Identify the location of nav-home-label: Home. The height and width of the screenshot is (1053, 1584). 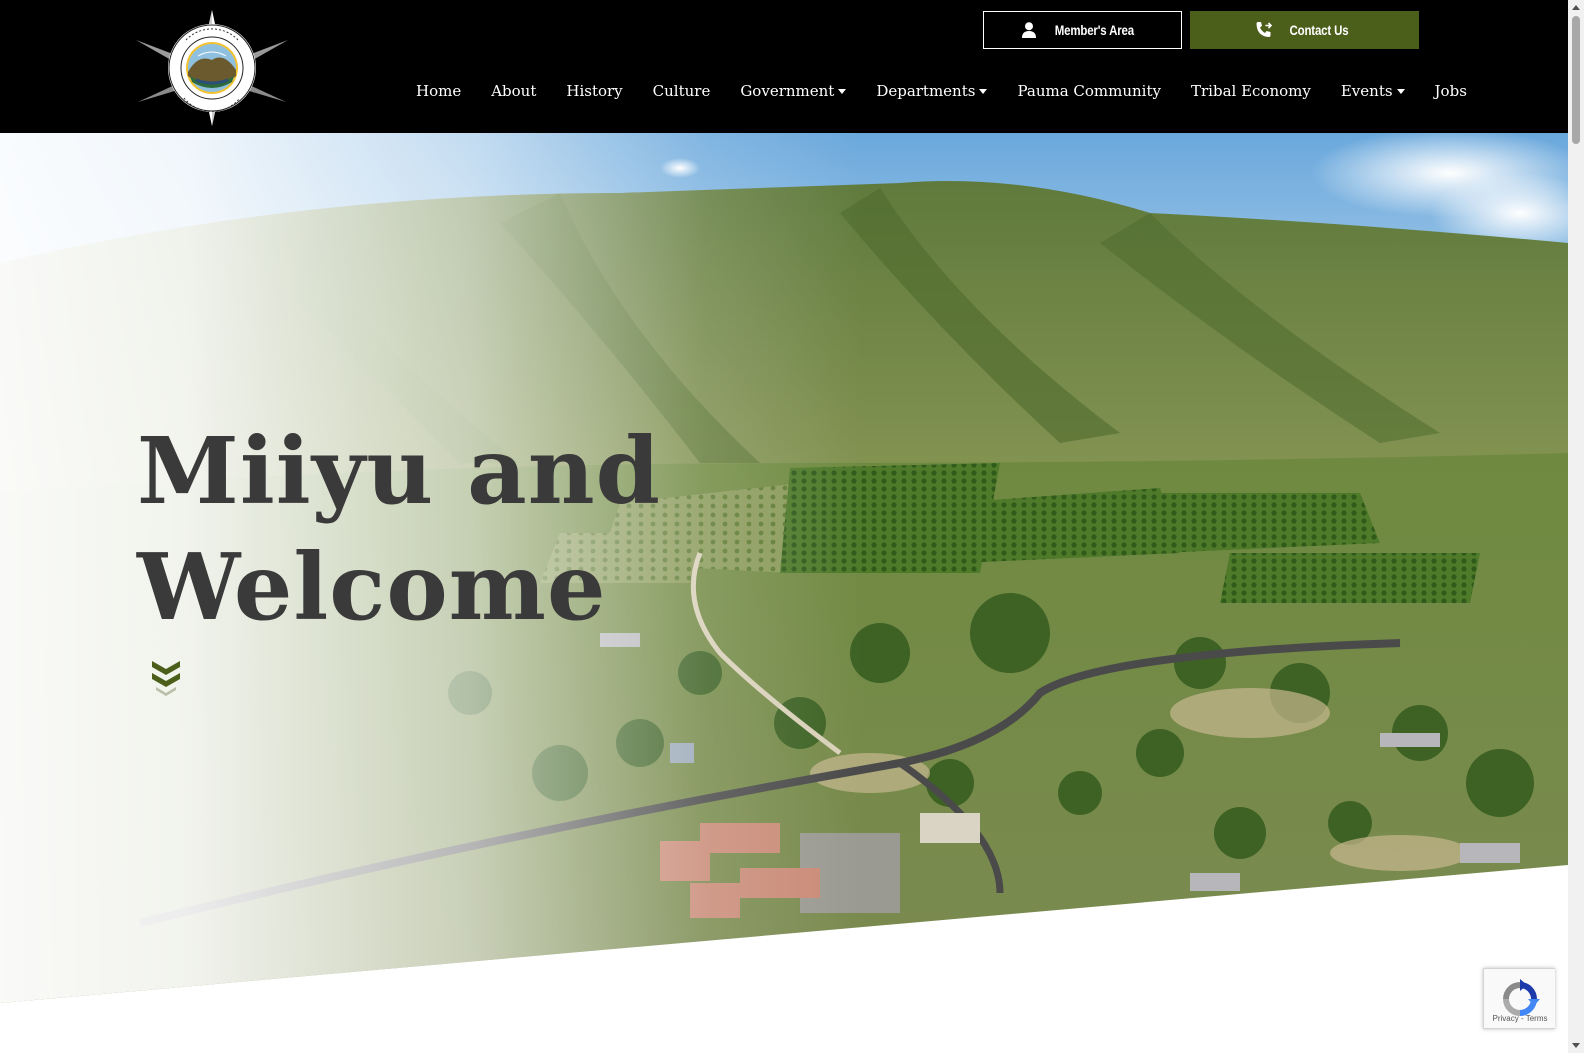
(439, 91).